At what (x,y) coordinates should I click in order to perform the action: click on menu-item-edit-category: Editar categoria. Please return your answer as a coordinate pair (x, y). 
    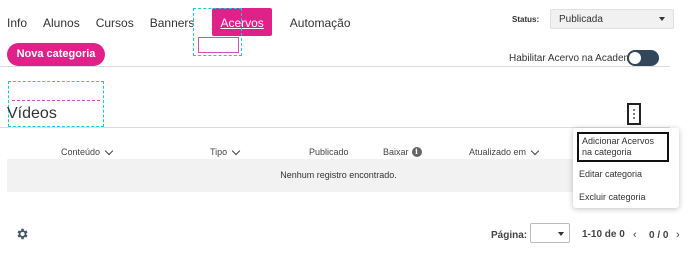
    Looking at the image, I should click on (610, 174).